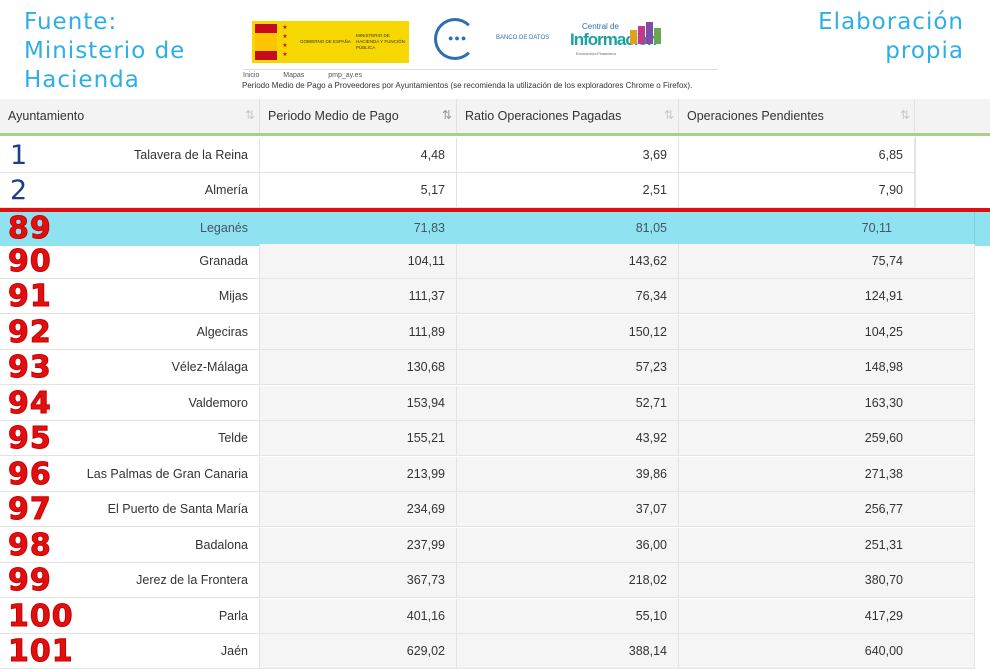 Image resolution: width=990 pixels, height=669 pixels. I want to click on table-row: Parla 401,16 55,10 417,29 100, so click(487, 616).